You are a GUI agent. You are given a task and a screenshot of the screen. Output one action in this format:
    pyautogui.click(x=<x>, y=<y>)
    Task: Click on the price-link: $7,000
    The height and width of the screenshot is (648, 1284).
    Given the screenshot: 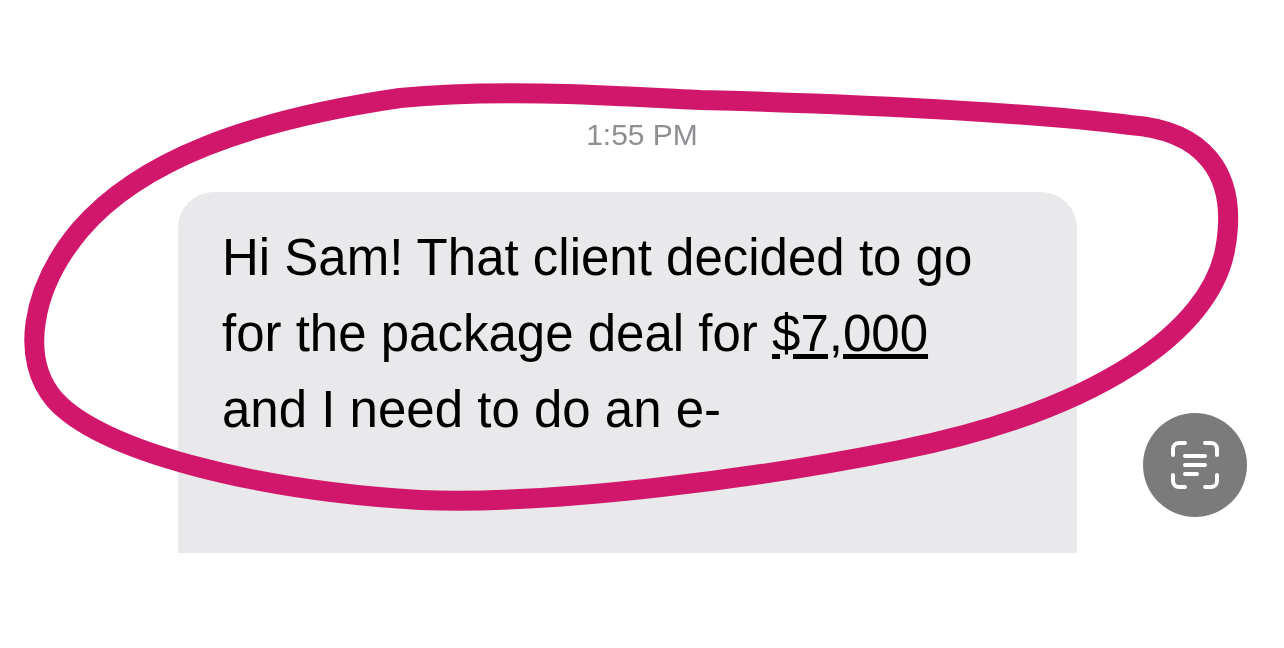 What is the action you would take?
    pyautogui.click(x=850, y=333)
    